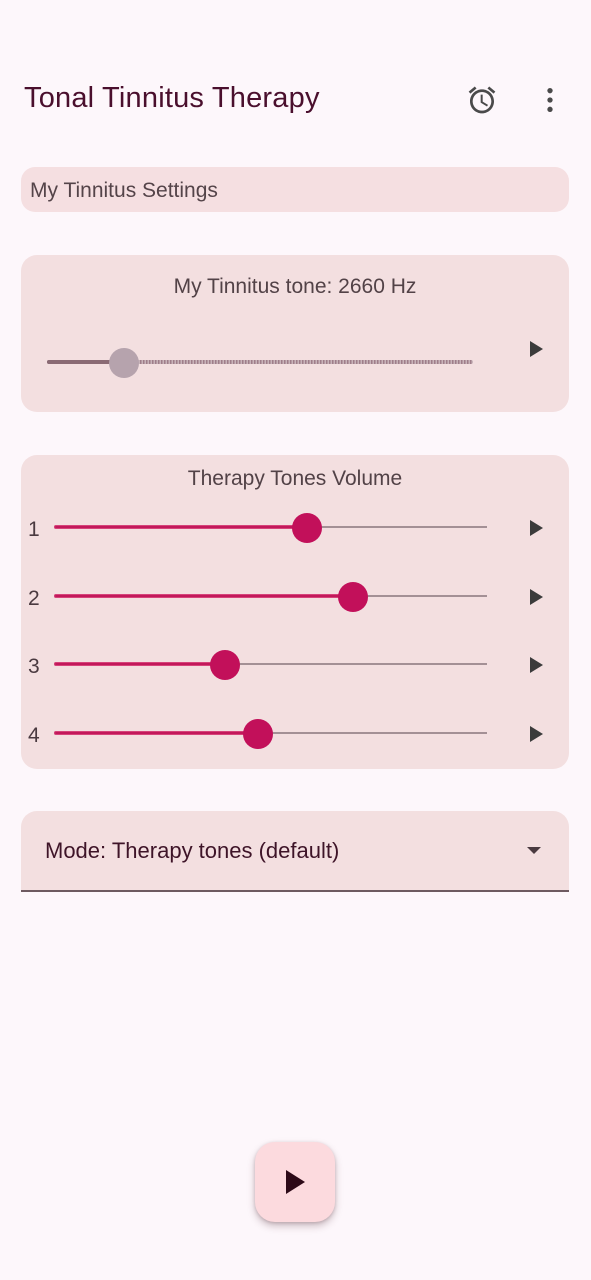  I want to click on therapy-tone-number: 1, so click(34, 529).